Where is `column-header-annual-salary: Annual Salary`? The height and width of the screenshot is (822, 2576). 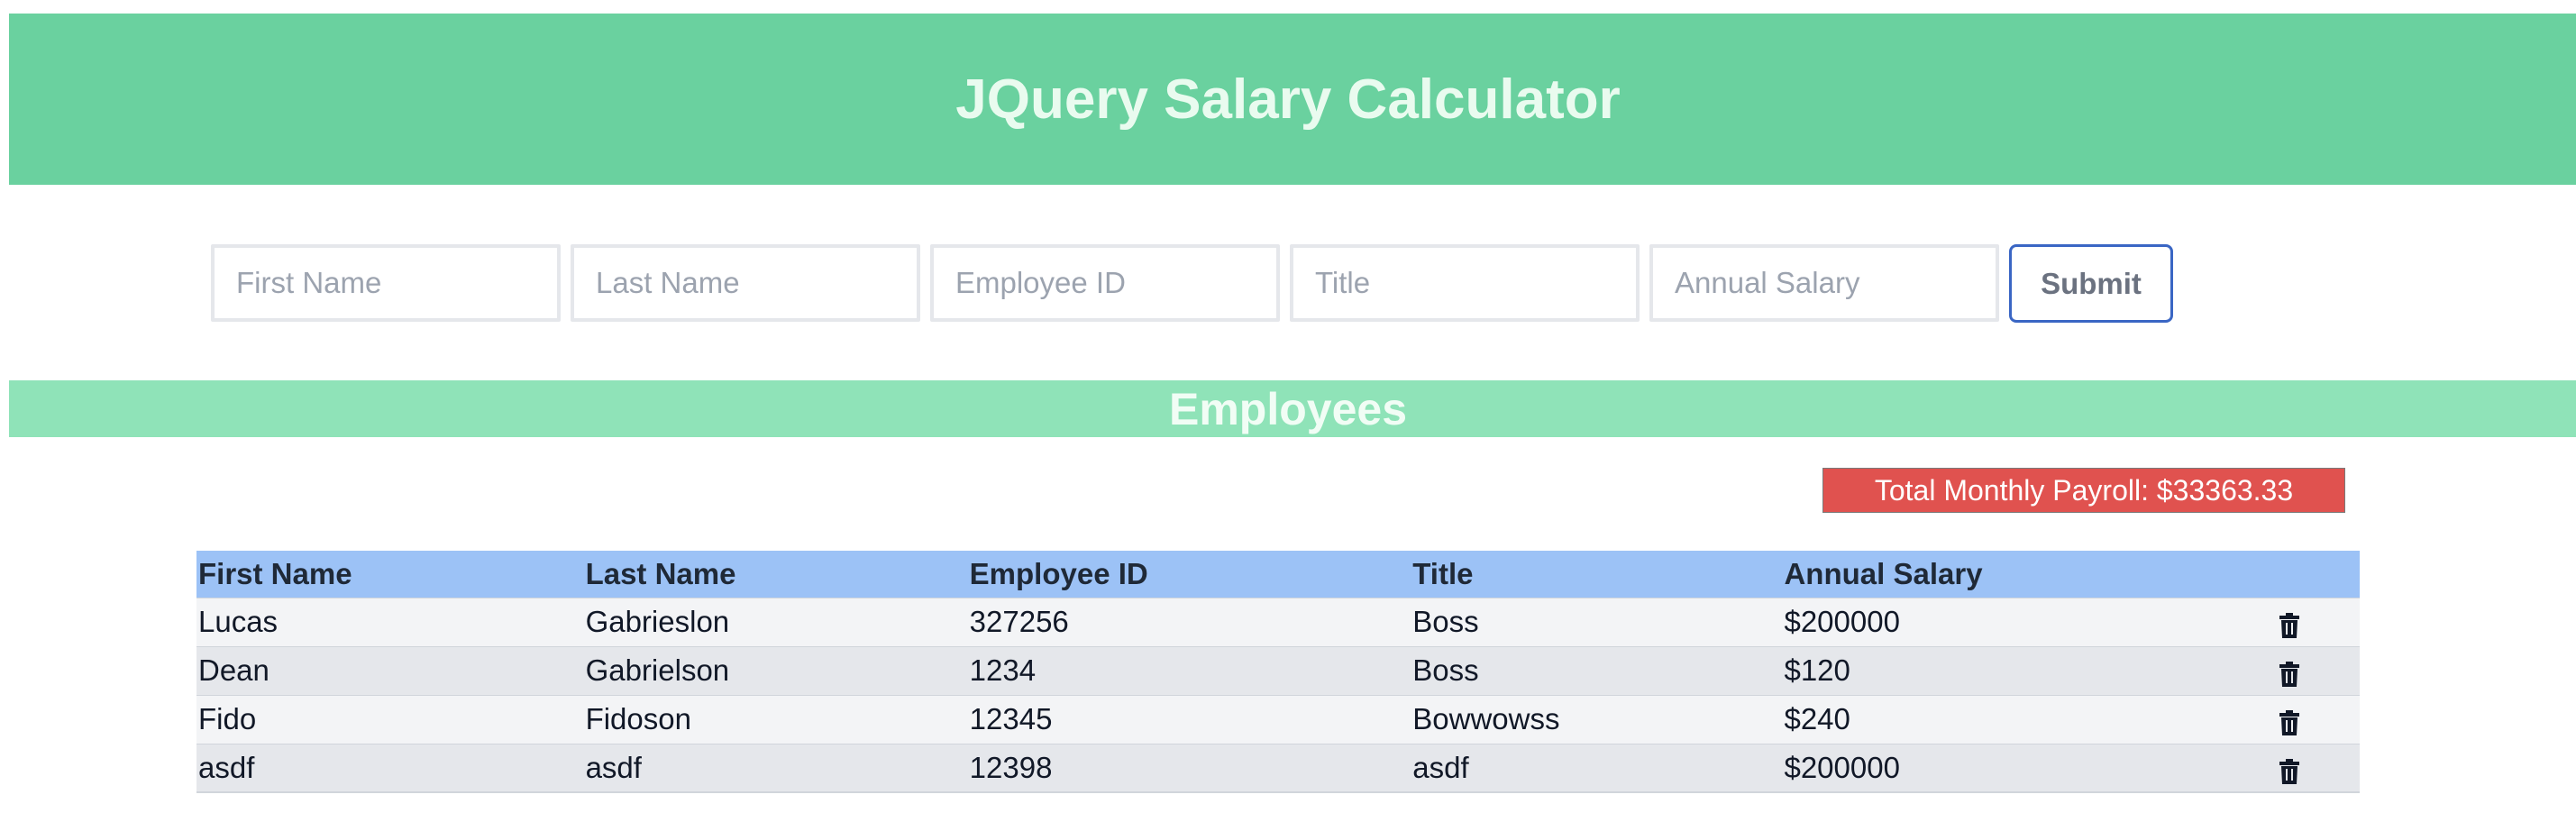
column-header-annual-salary: Annual Salary is located at coordinates (1883, 573).